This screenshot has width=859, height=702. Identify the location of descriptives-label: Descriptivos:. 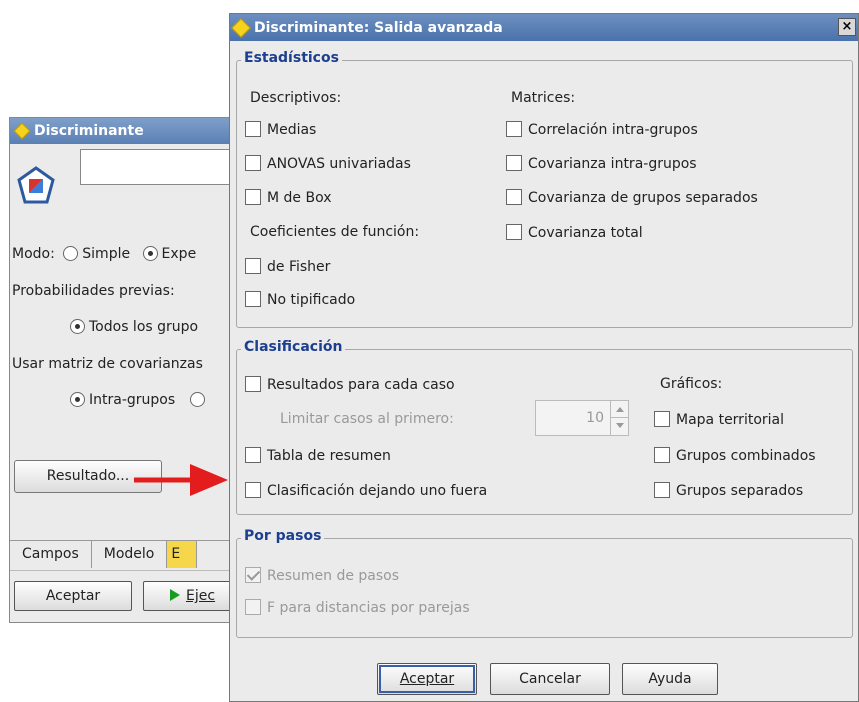
(296, 98).